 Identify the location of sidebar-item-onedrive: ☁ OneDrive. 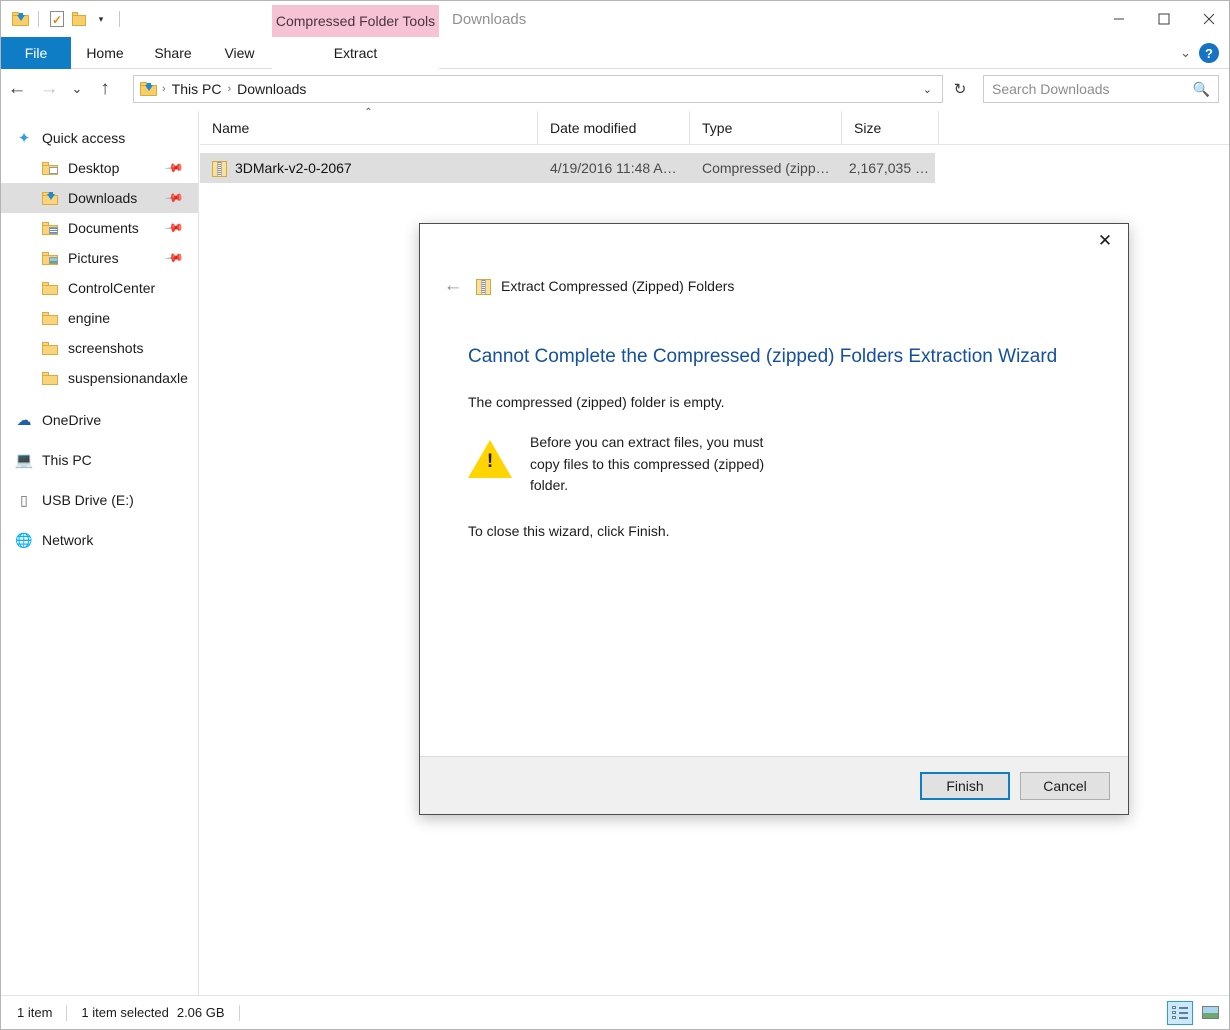
(99, 420).